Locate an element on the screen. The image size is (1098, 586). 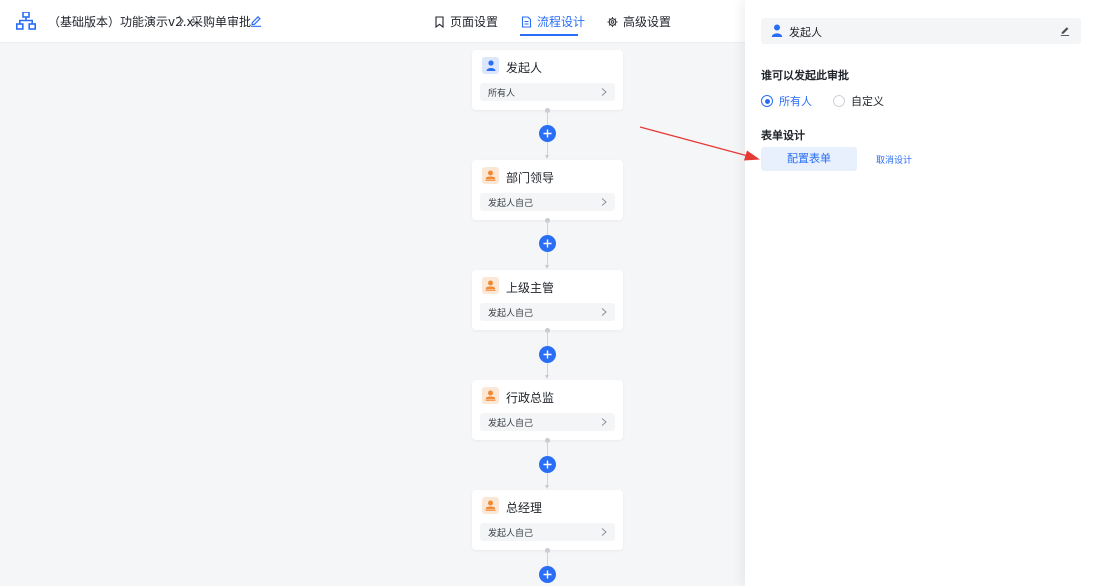
org-chart-icon is located at coordinates (26, 21).